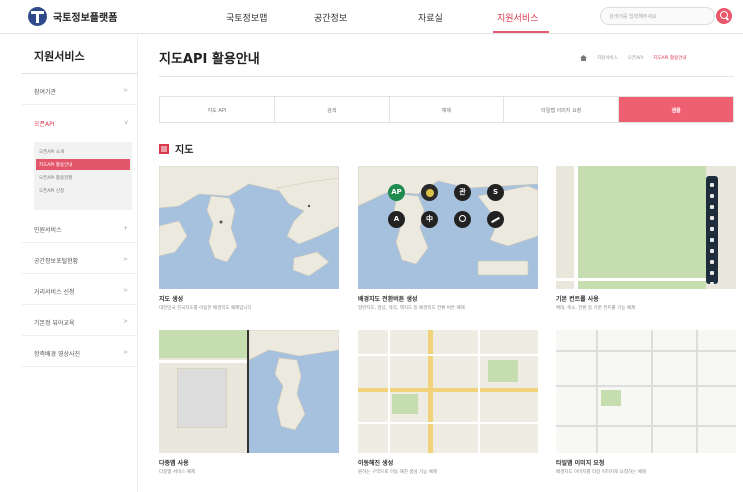 The width and height of the screenshot is (743, 492). What do you see at coordinates (72, 16) in the screenshot?
I see `site-logo: 국토정보플랫폼` at bounding box center [72, 16].